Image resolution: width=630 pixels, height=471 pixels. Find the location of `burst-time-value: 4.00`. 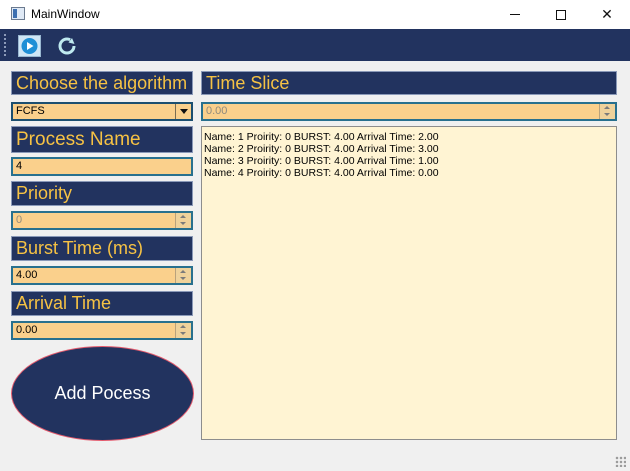

burst-time-value: 4.00 is located at coordinates (27, 275).